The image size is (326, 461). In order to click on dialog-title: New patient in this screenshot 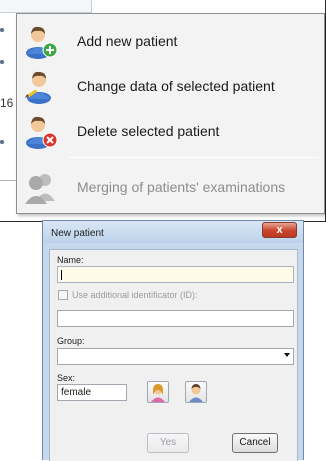, I will do `click(77, 233)`.